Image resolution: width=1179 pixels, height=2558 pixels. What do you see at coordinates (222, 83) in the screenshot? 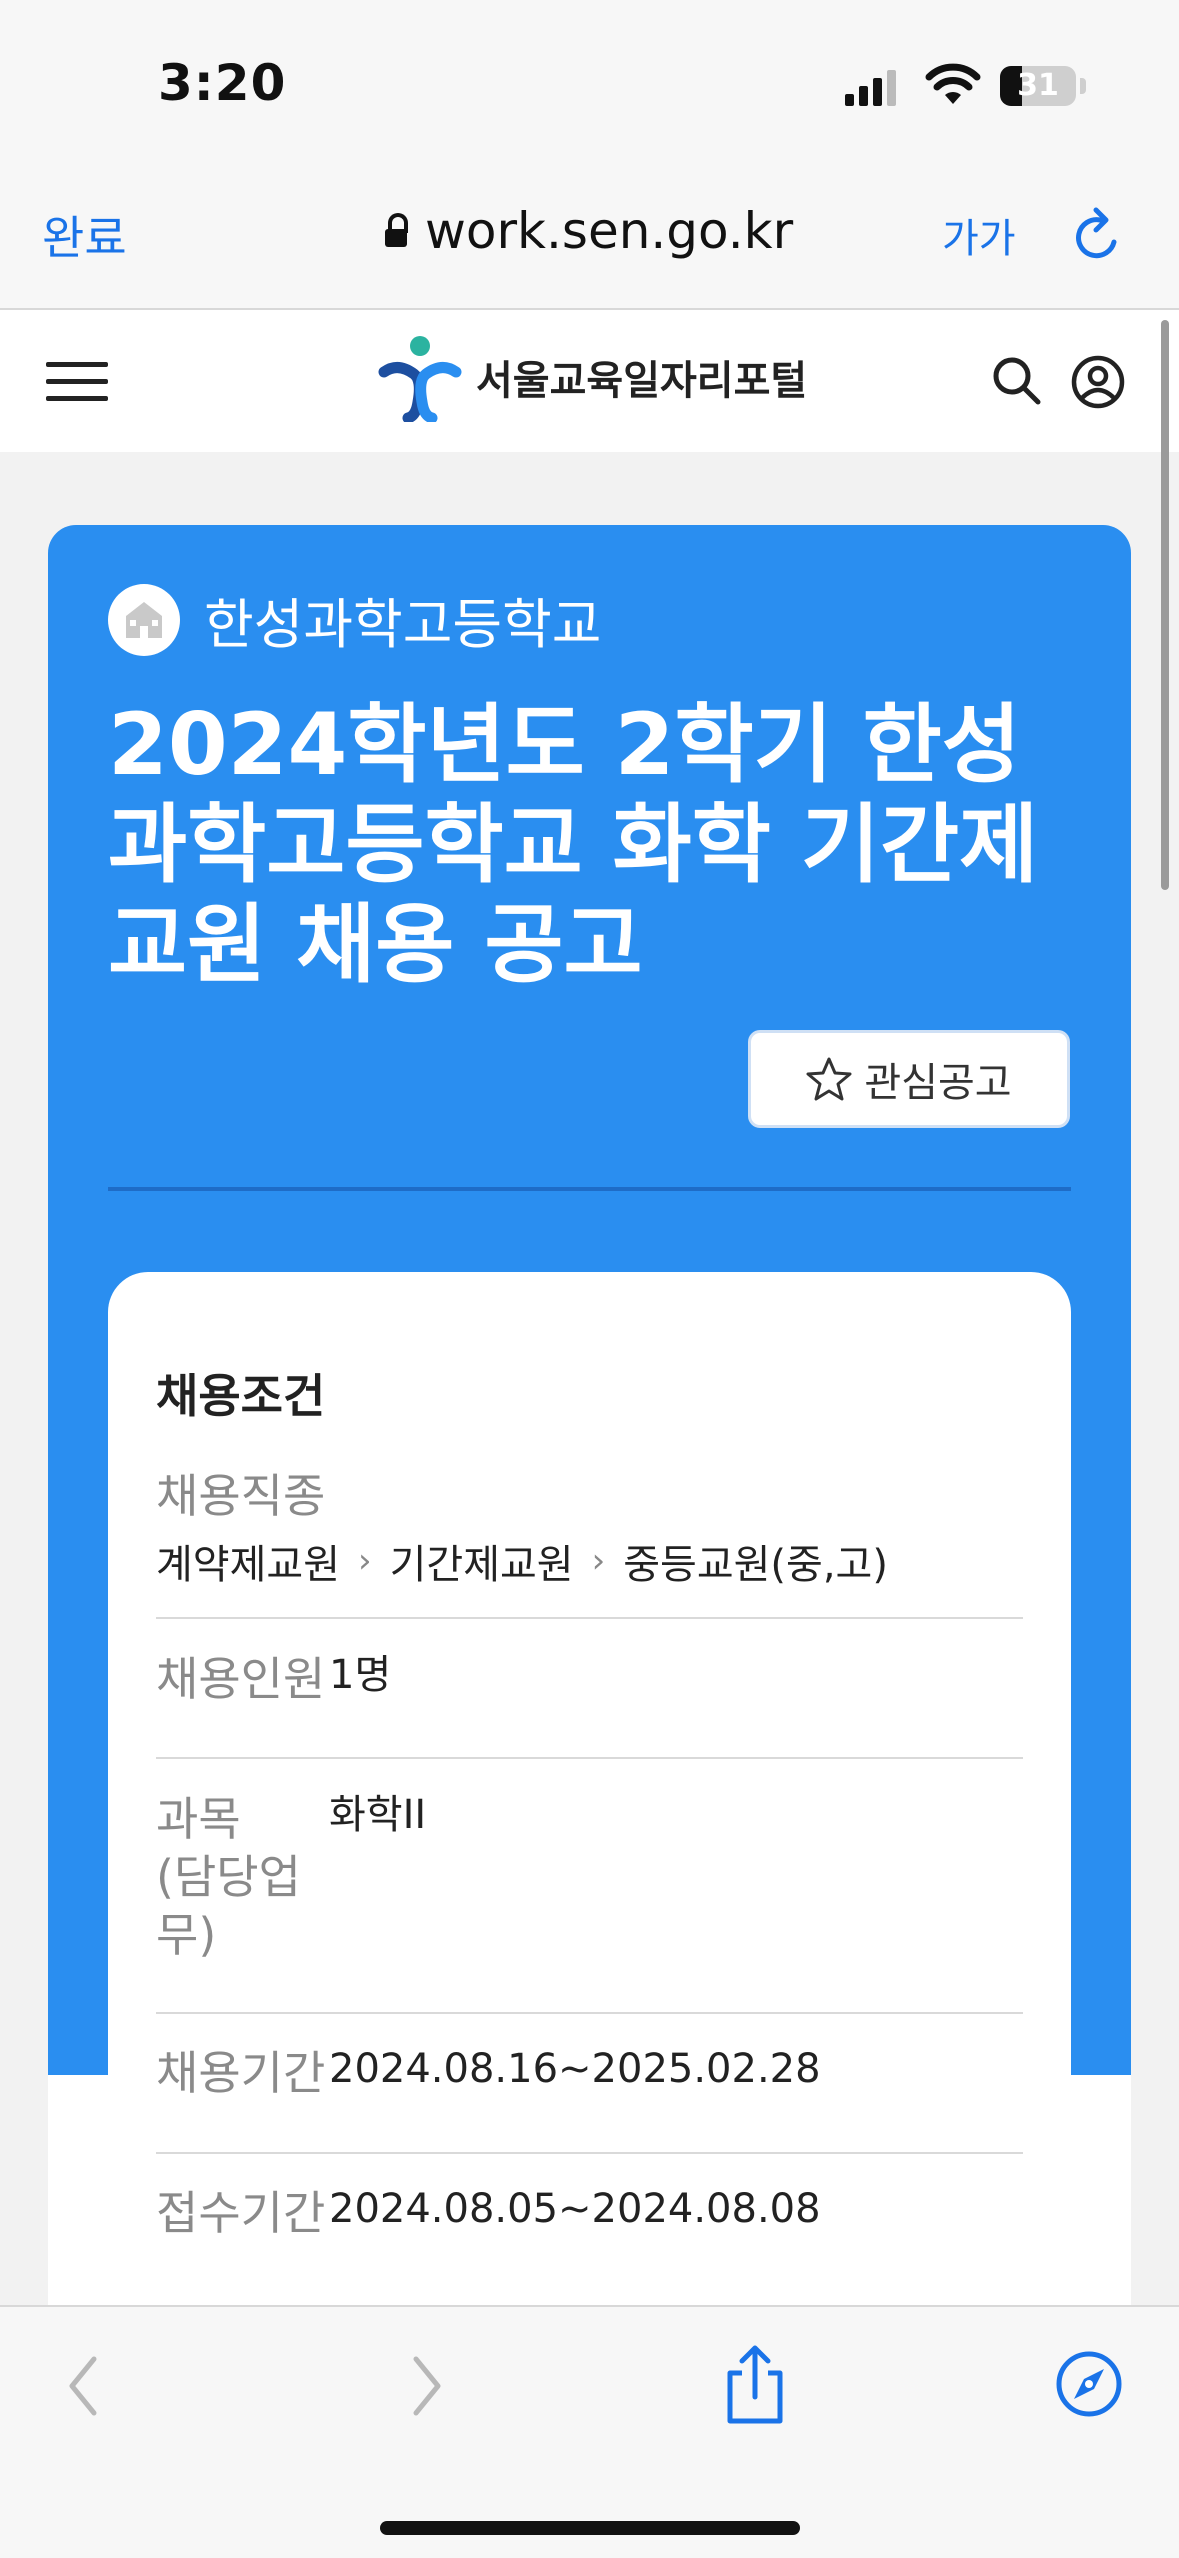
I see `status-time: 3:20` at bounding box center [222, 83].